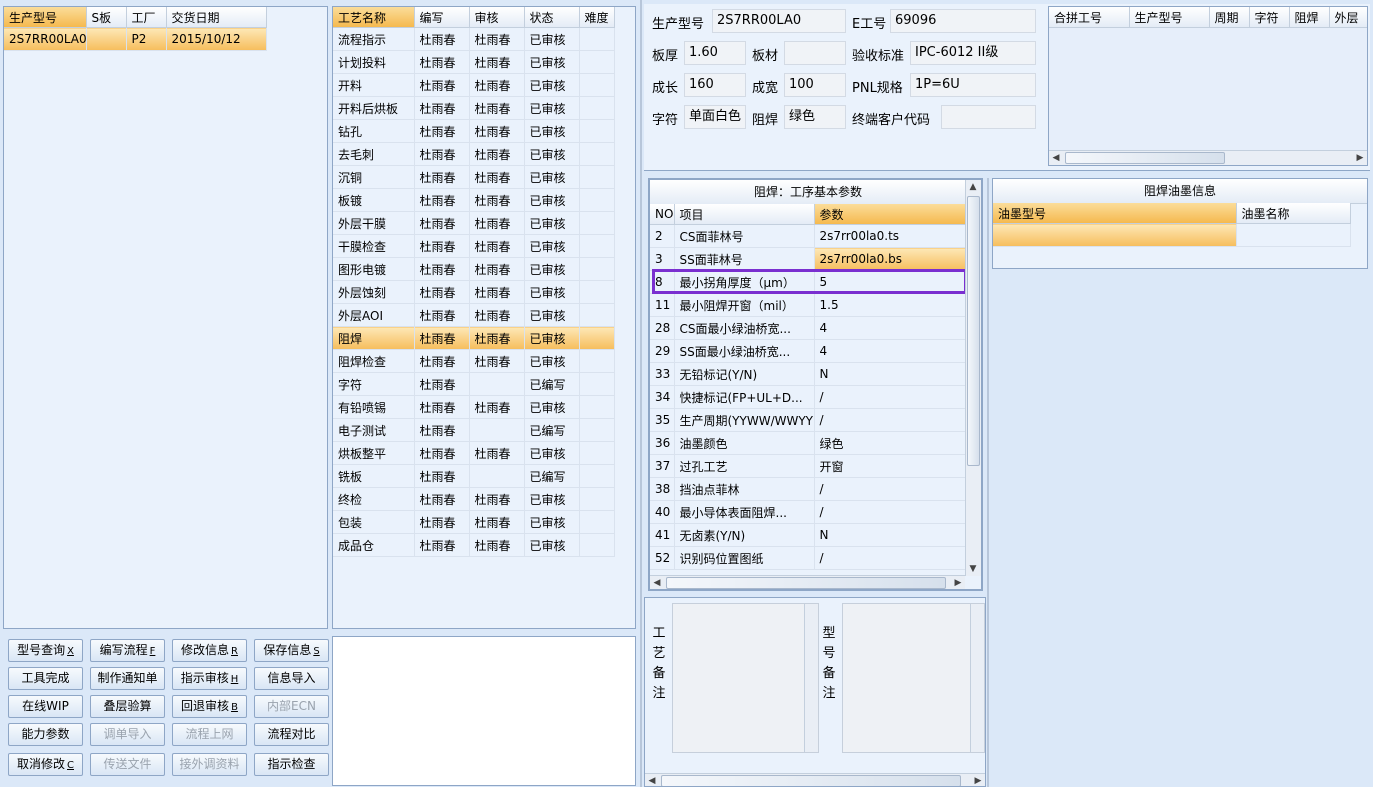 The width and height of the screenshot is (1373, 787). What do you see at coordinates (374, 17) in the screenshot?
I see `process-table-column-header: 工艺名称` at bounding box center [374, 17].